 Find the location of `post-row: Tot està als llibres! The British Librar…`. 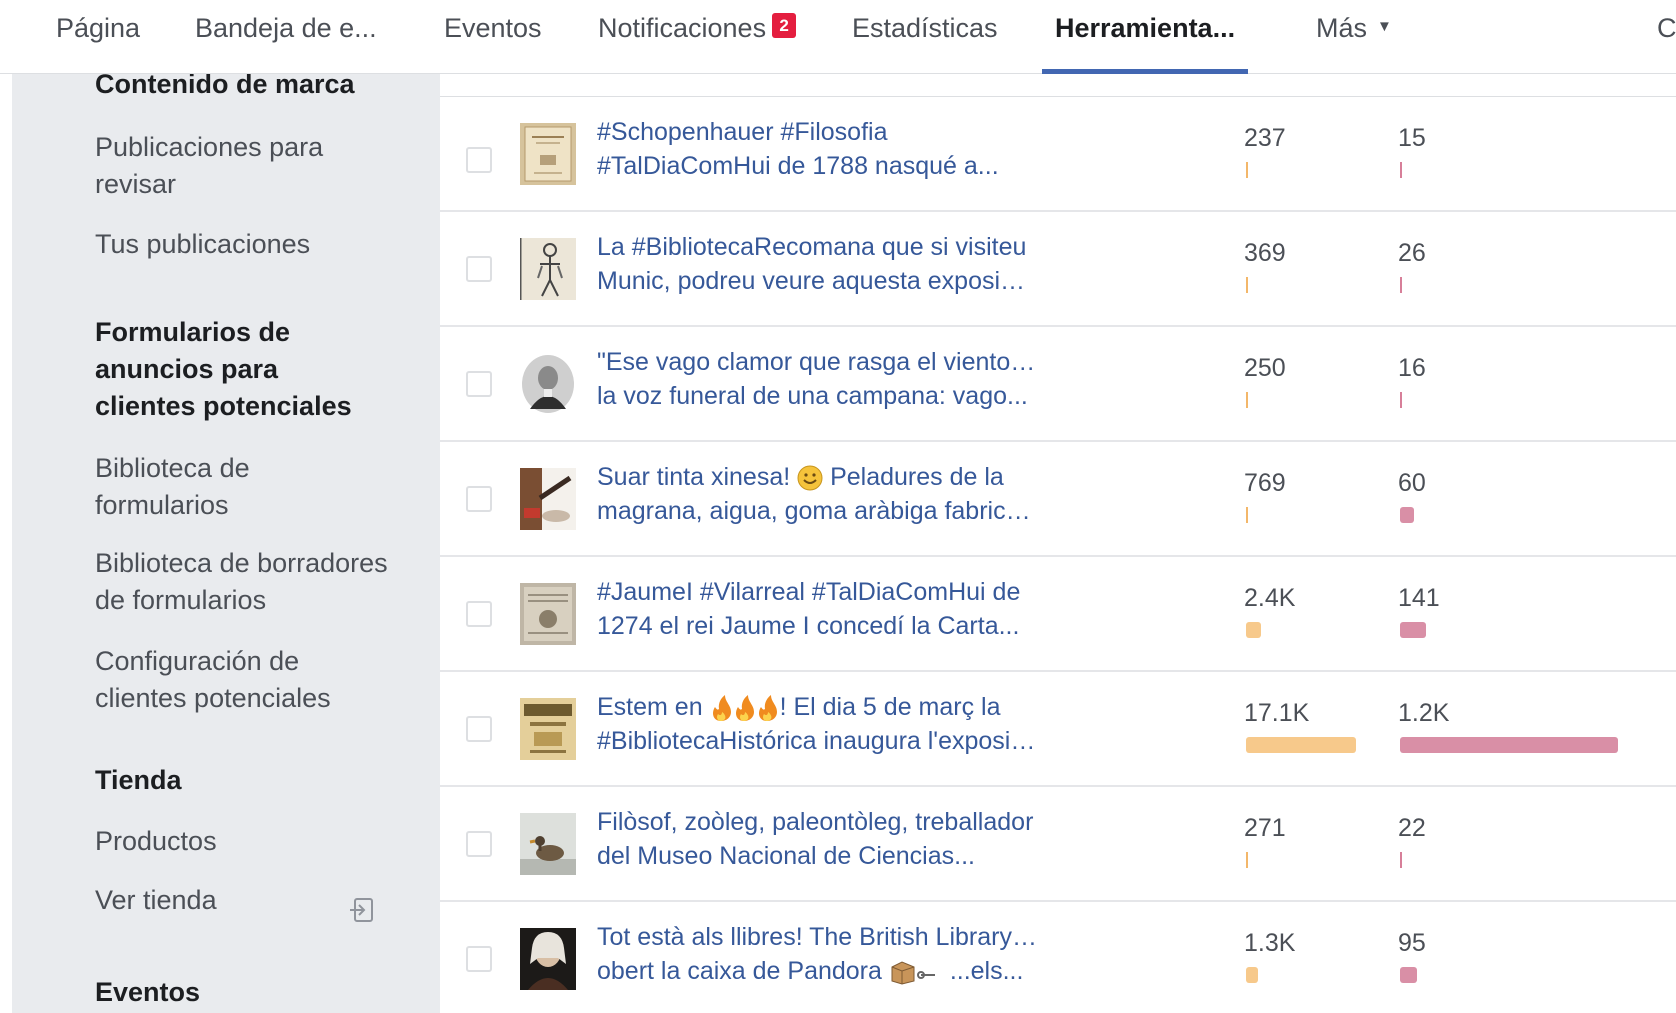

post-row: Tot està als llibres! The British Librar… is located at coordinates (1058, 957).